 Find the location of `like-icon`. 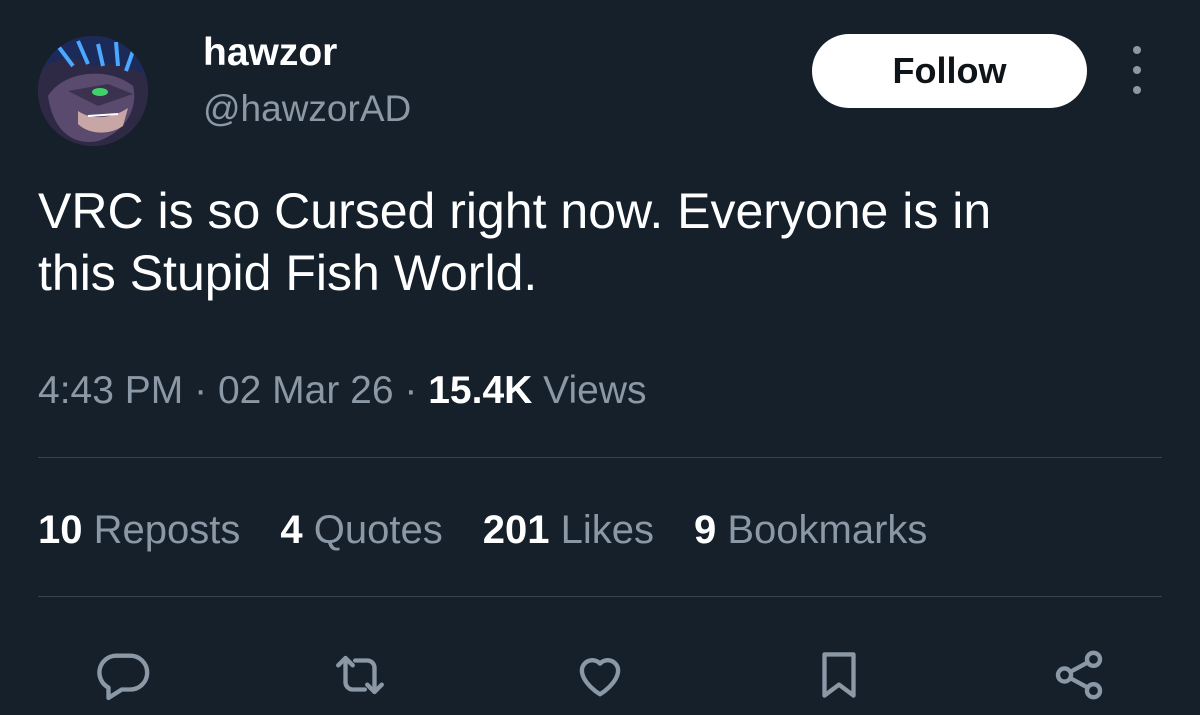

like-icon is located at coordinates (600, 675).